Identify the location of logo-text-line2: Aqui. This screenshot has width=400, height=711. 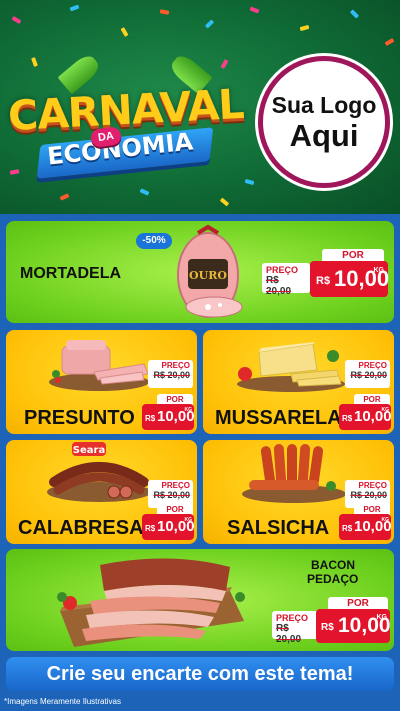
(324, 135).